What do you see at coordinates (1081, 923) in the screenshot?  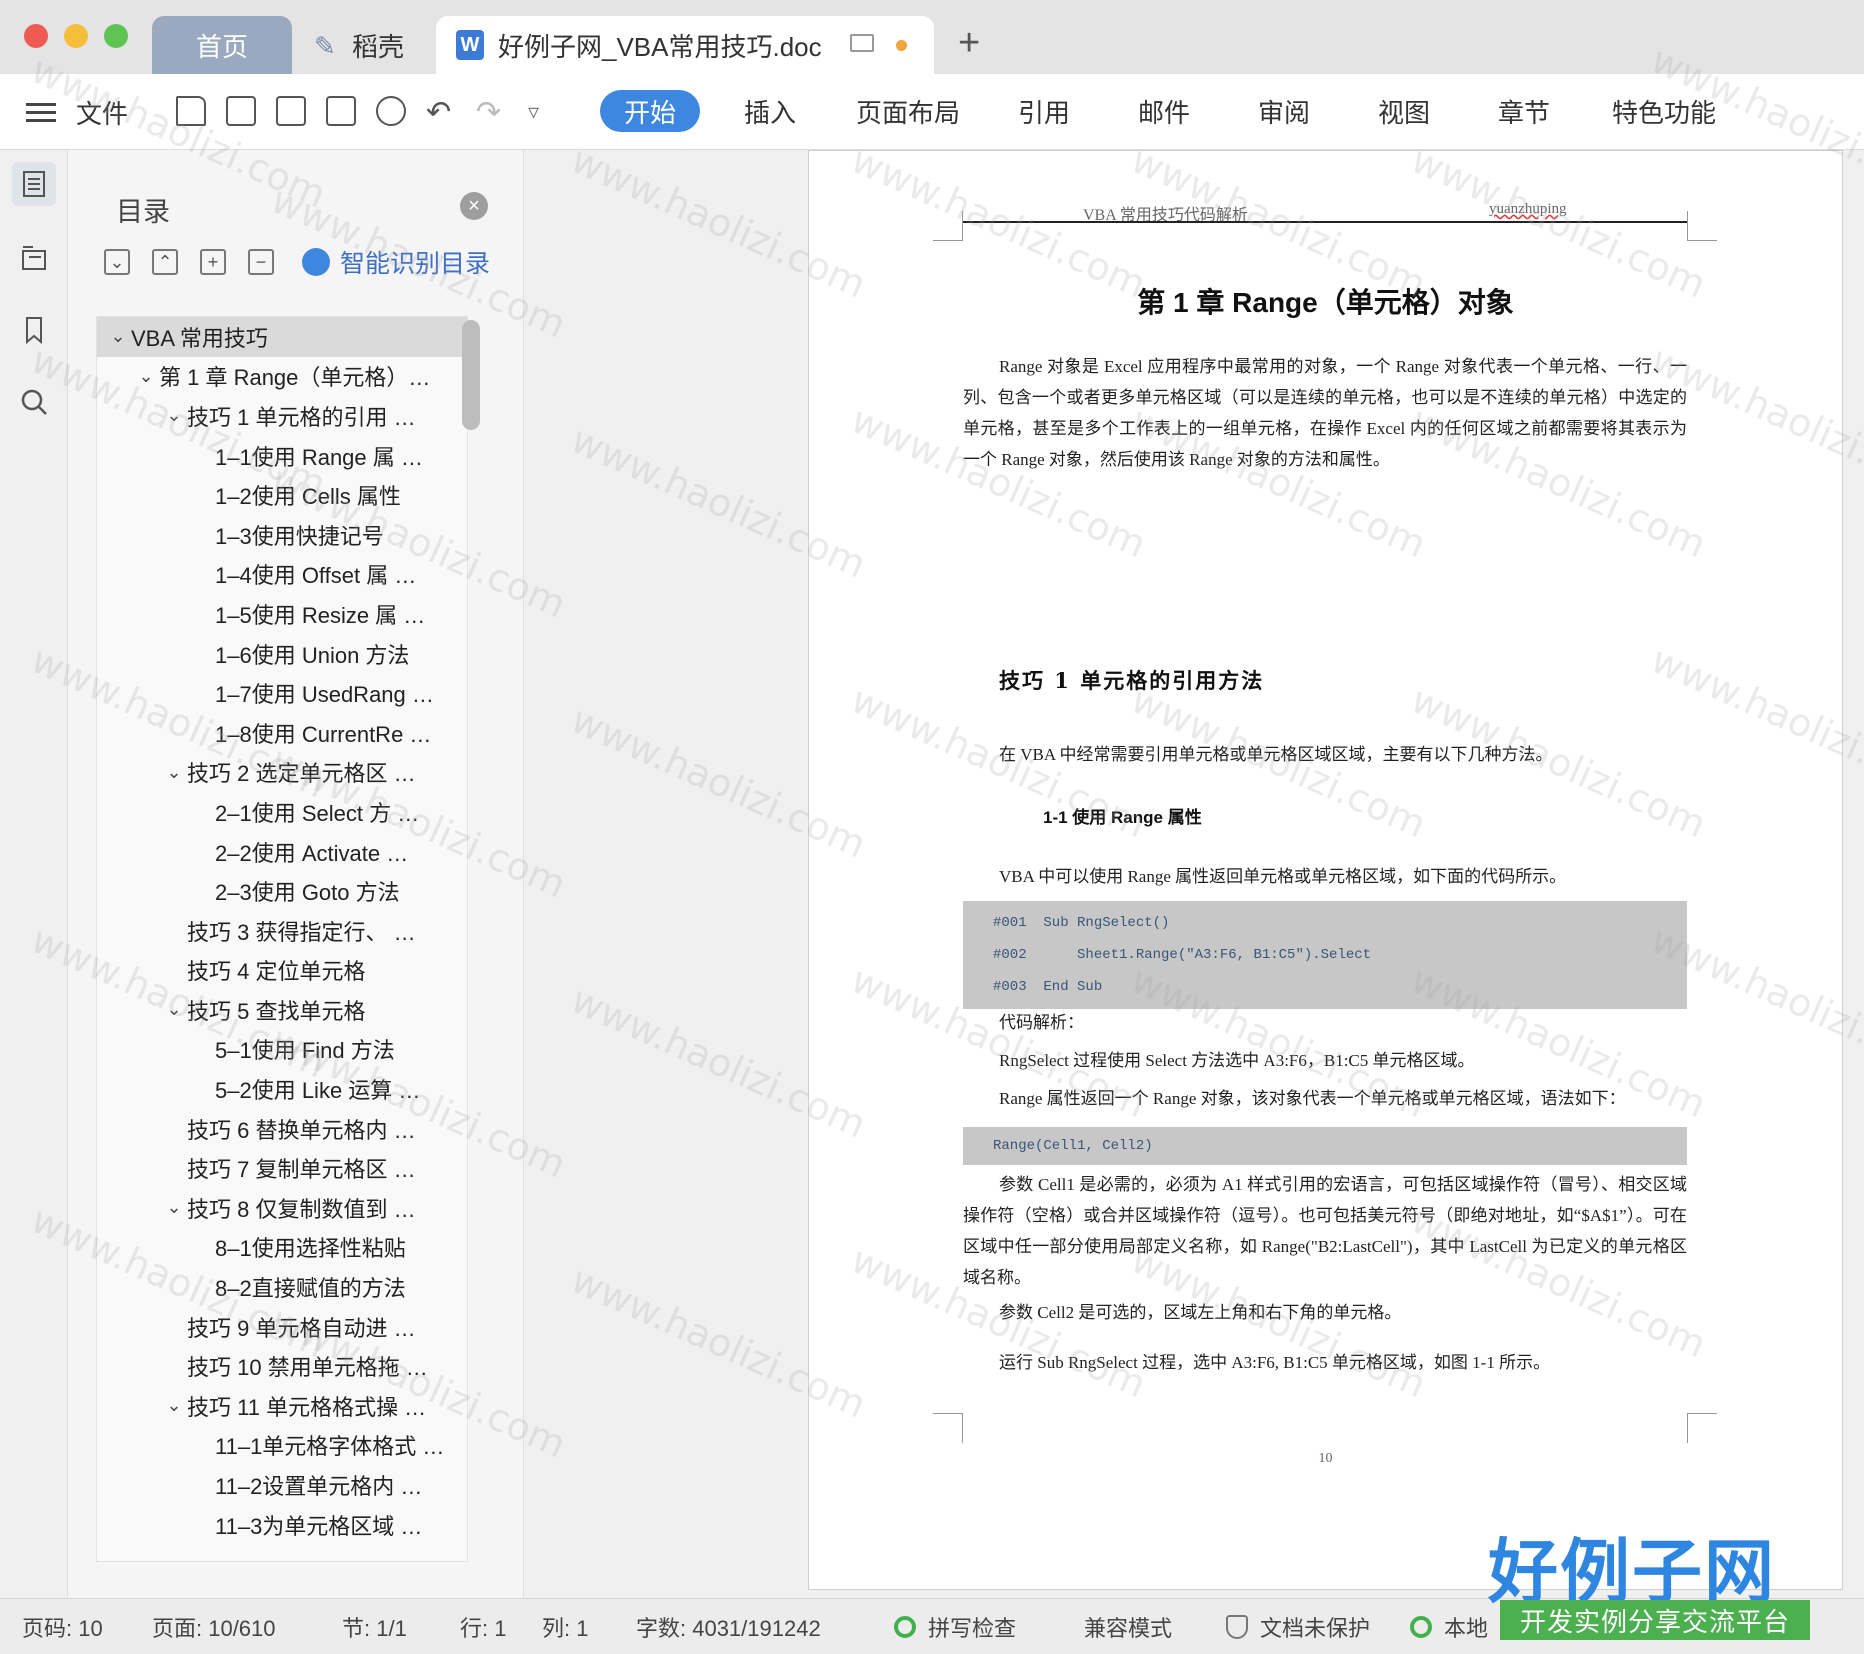 I see `code-line: #001 Sub RngSelect()` at bounding box center [1081, 923].